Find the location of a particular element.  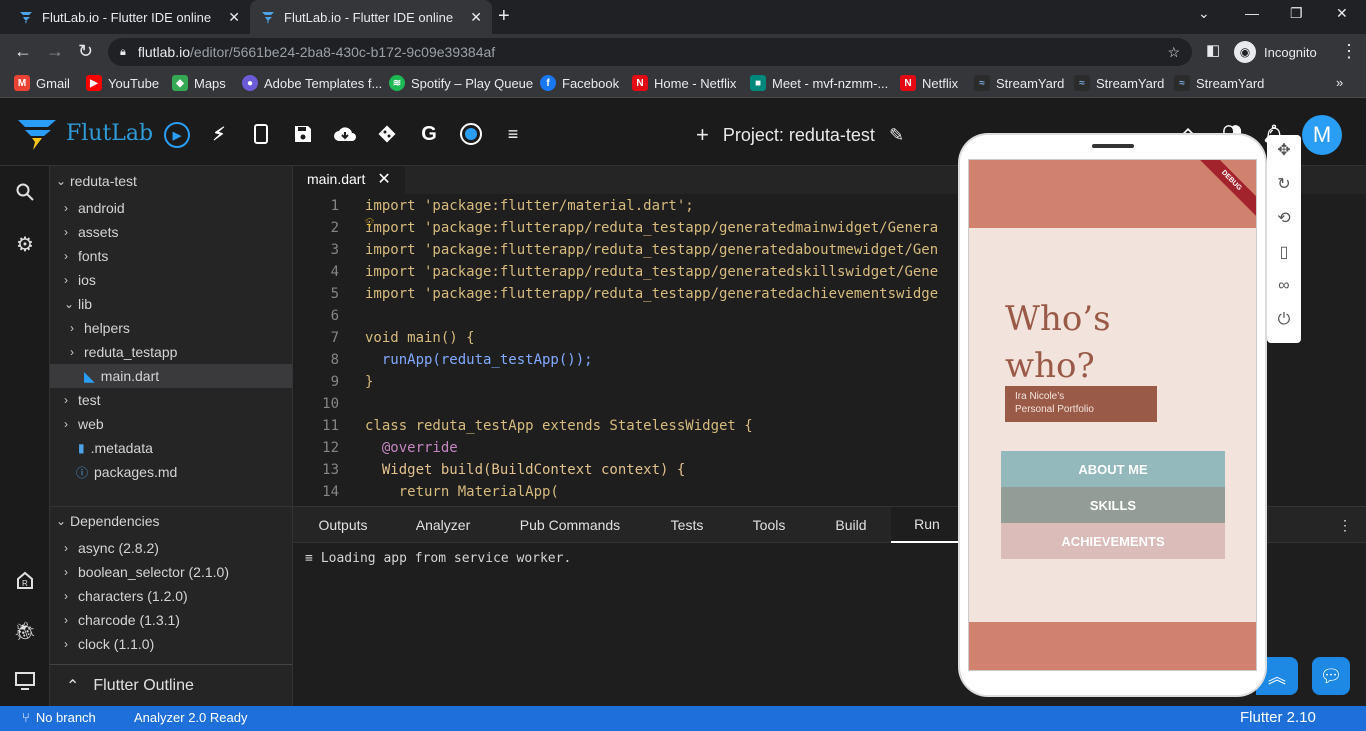

new-tab-icon: + is located at coordinates (504, 16).